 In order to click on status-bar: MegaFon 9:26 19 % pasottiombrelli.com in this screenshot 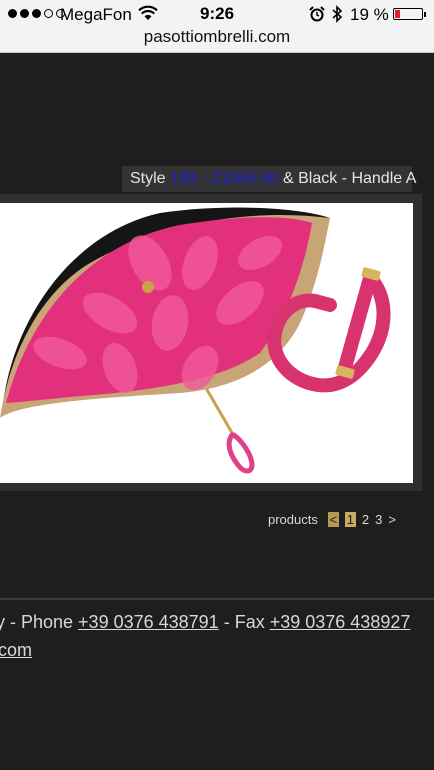, I will do `click(217, 26)`.